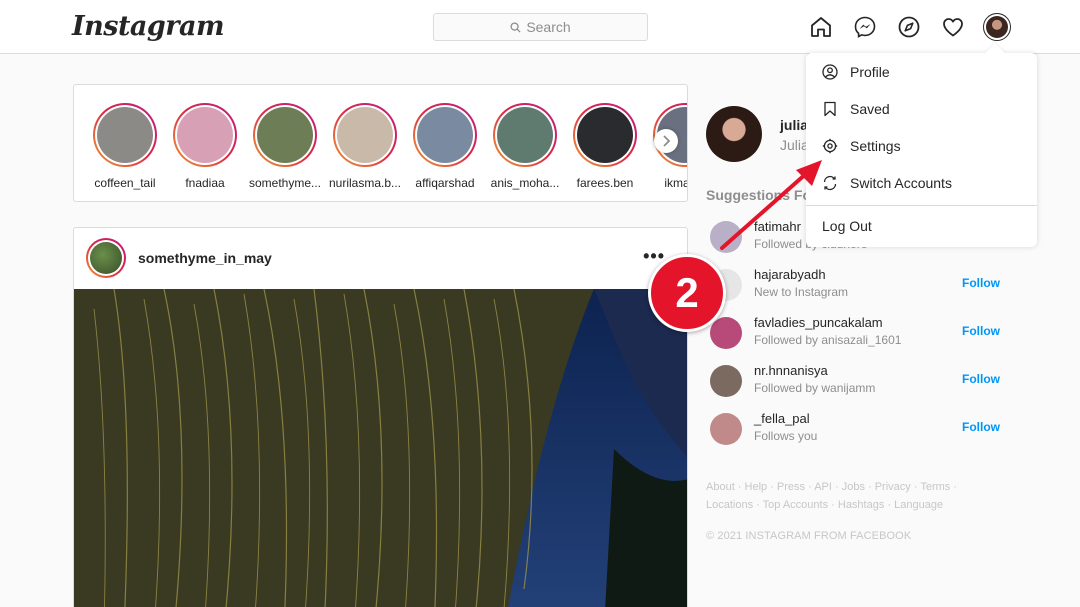 This screenshot has height=607, width=1080. What do you see at coordinates (801, 292) in the screenshot?
I see `suggestion-subtitle: New to Instagram` at bounding box center [801, 292].